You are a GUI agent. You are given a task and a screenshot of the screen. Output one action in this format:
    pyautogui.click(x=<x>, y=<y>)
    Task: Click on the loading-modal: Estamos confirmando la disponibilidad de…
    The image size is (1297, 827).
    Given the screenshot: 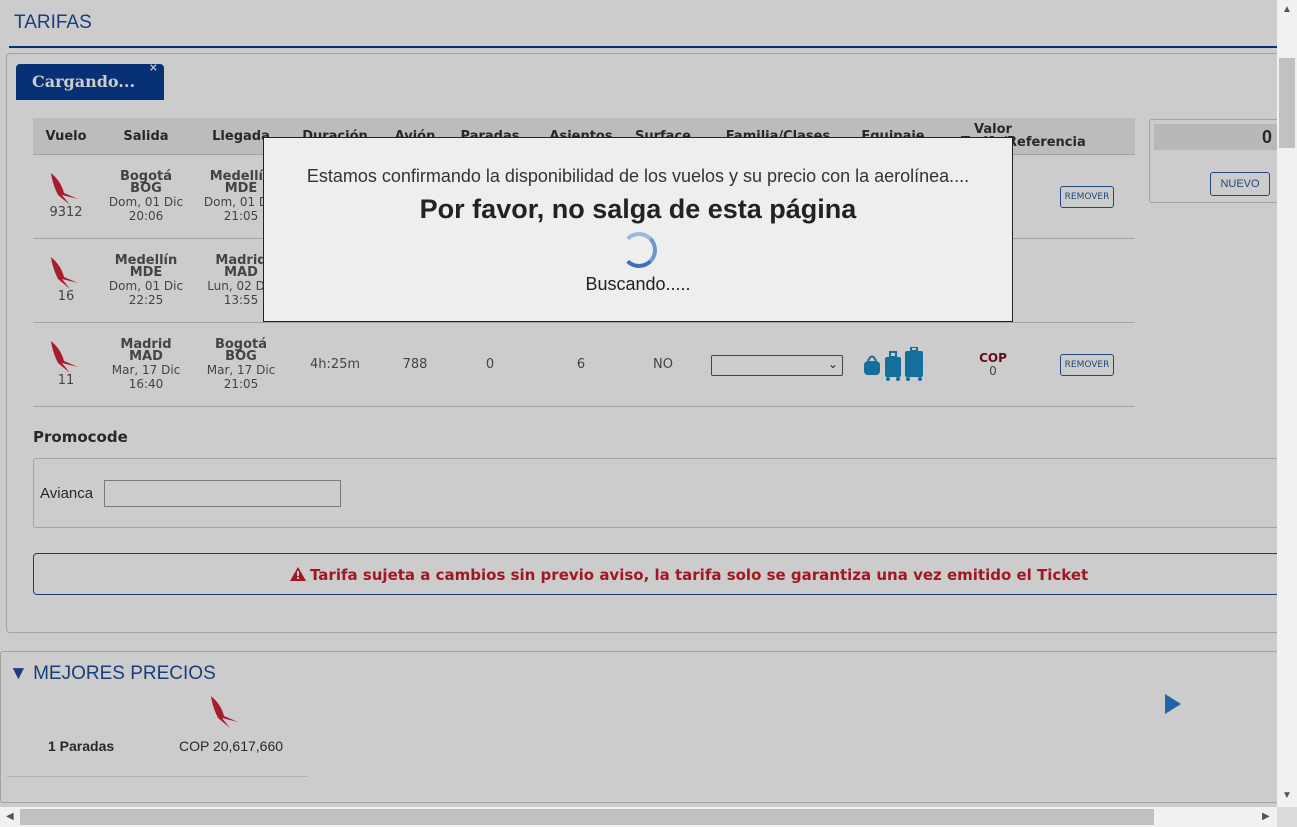 What is the action you would take?
    pyautogui.click(x=638, y=229)
    